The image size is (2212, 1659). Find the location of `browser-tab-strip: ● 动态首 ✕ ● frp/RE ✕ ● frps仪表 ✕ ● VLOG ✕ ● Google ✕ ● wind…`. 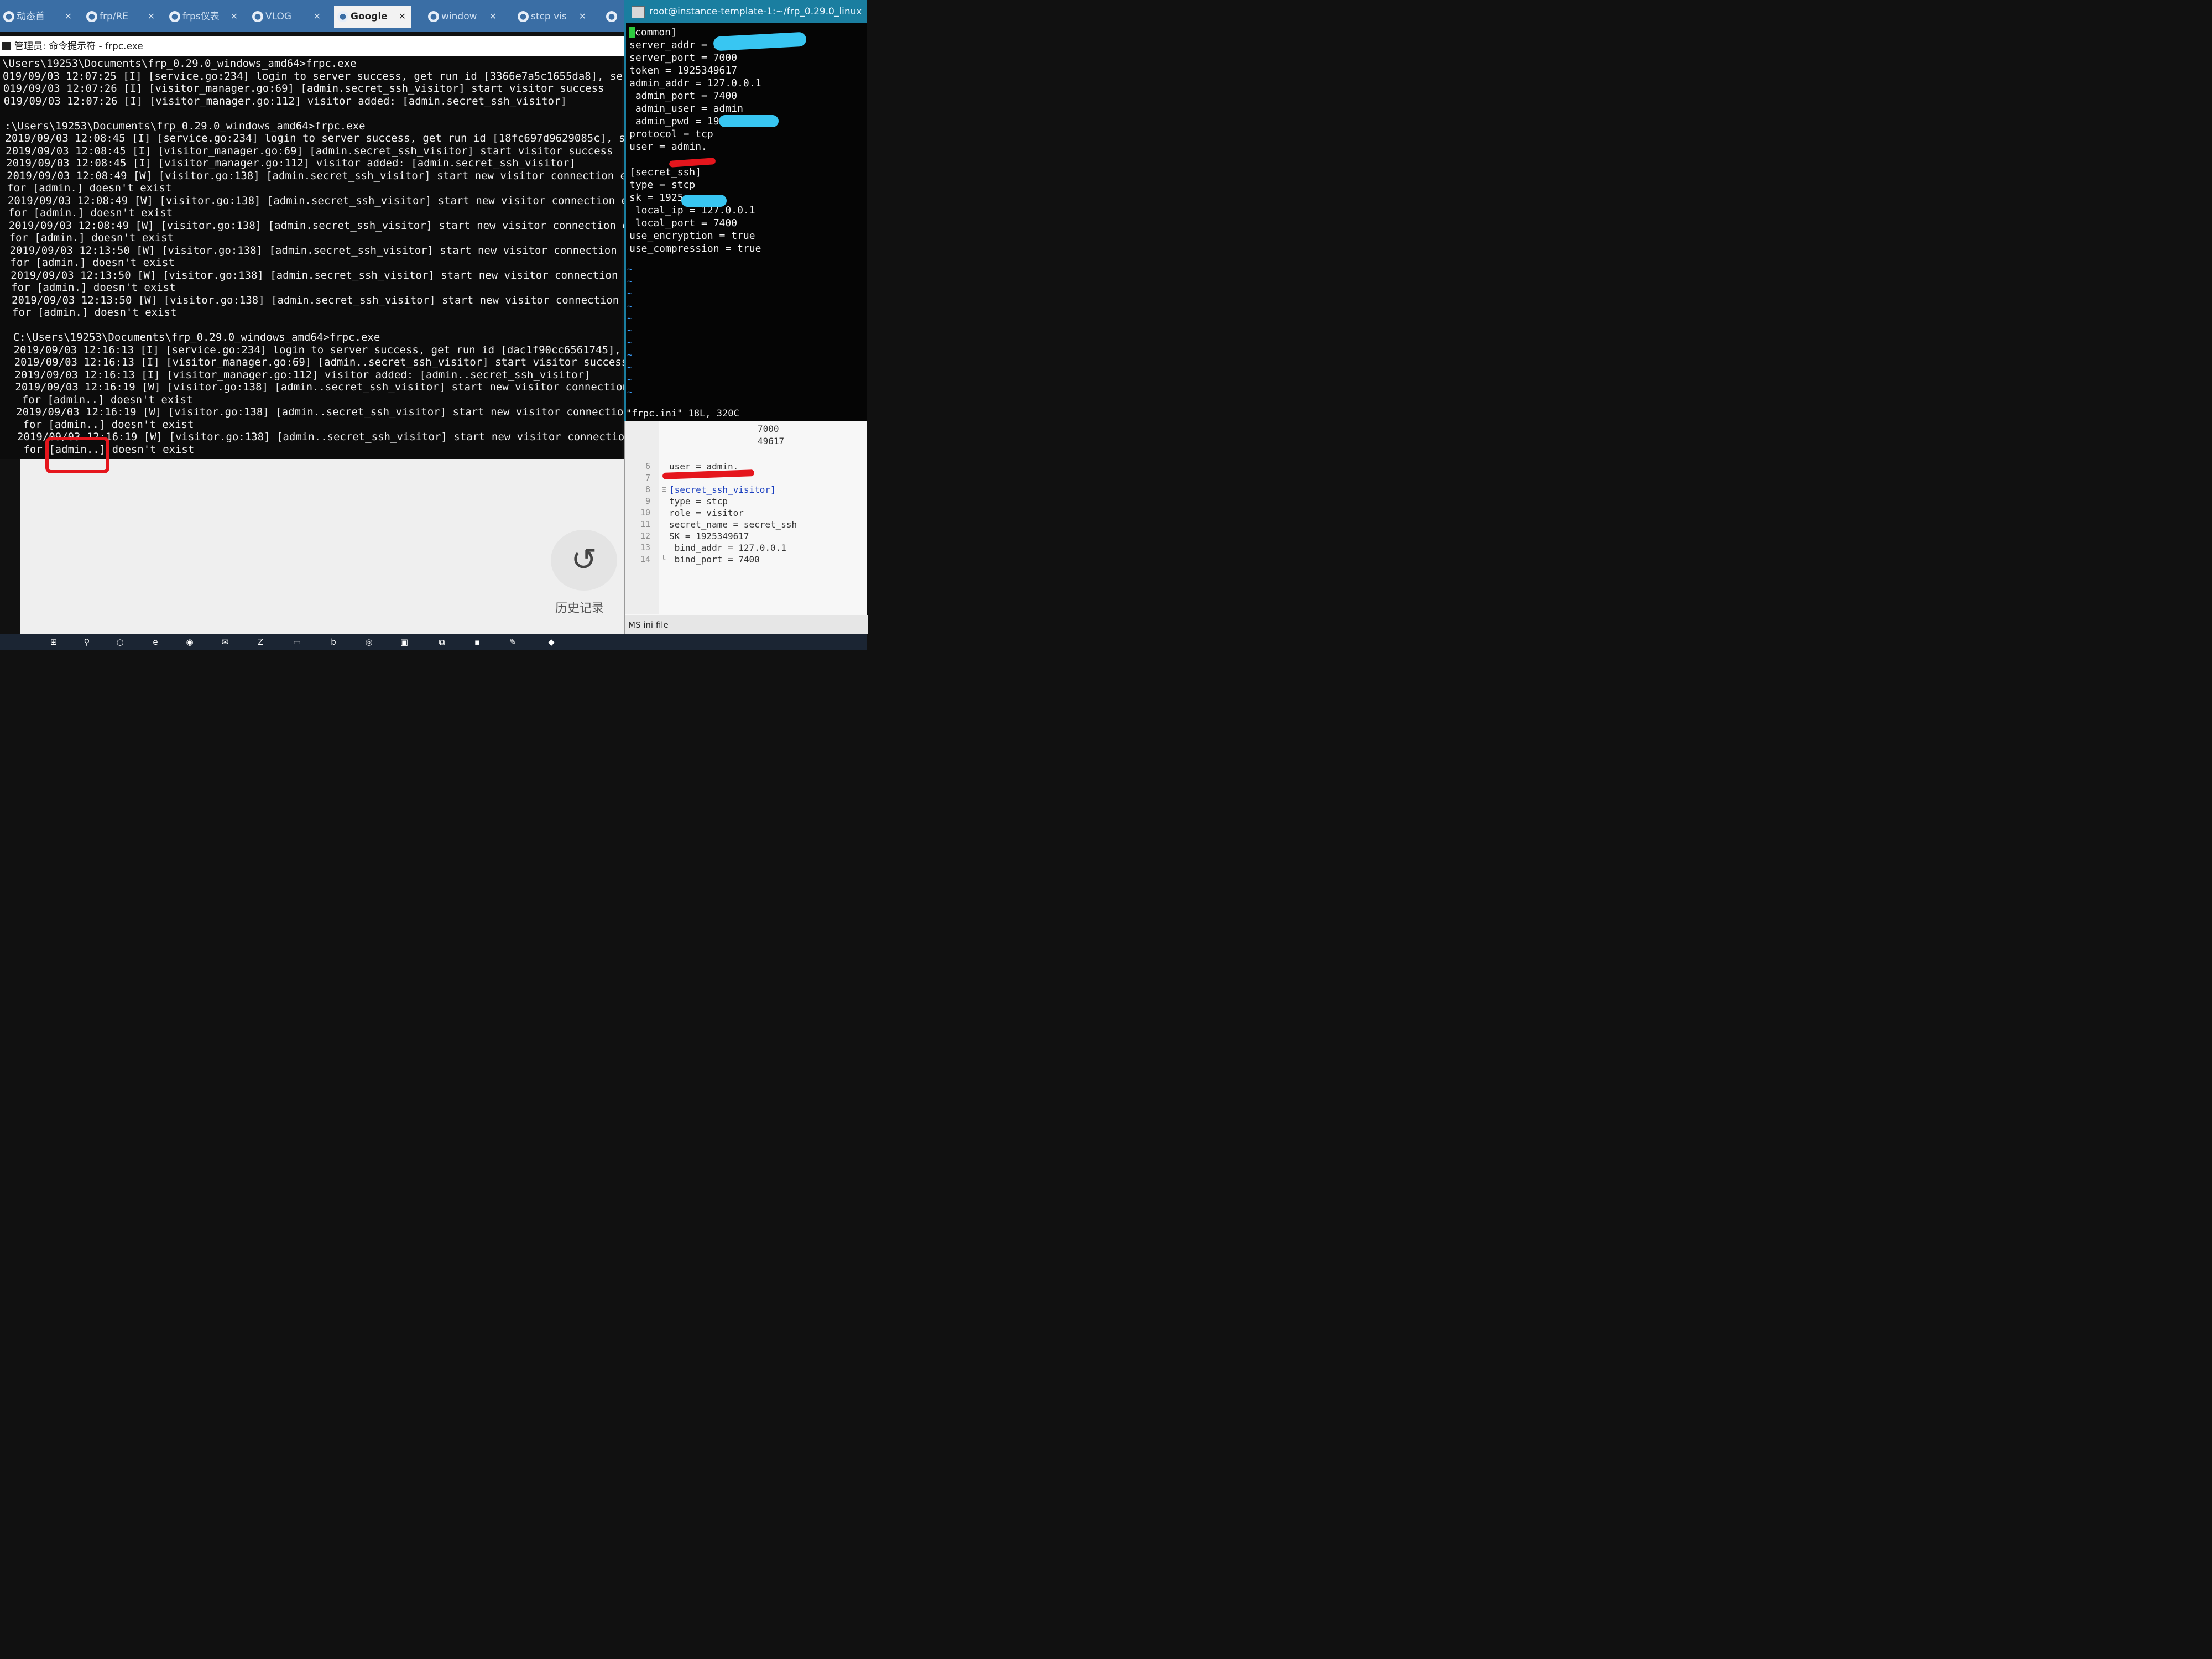

browser-tab-strip: ● 动态首 ✕ ● frp/RE ✕ ● frps仪表 ✕ ● VLOG ✕ ● Google ✕ ● wind… is located at coordinates (315, 16).